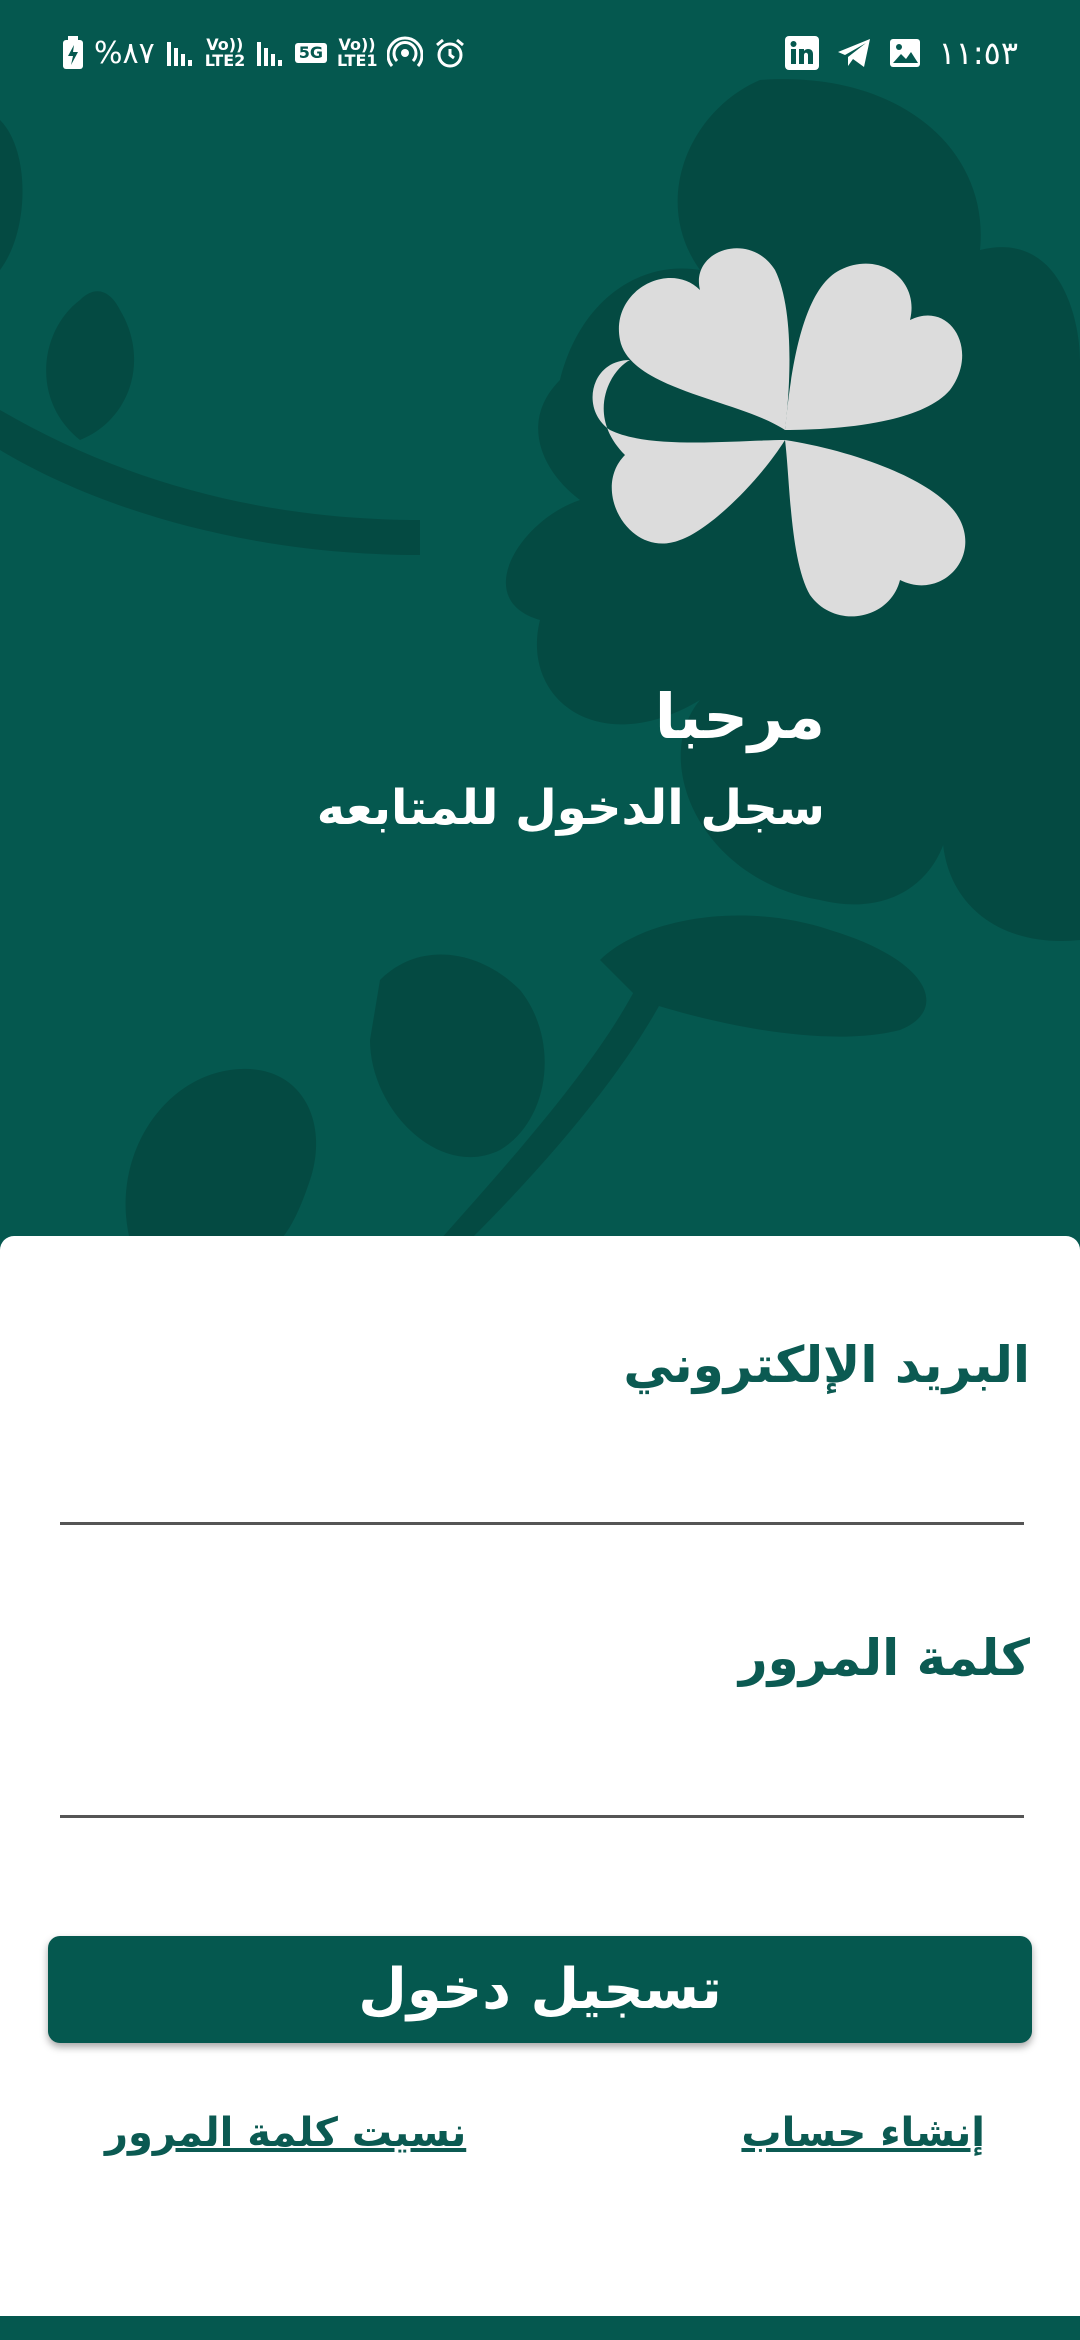 This screenshot has width=1080, height=2340. What do you see at coordinates (73, 53) in the screenshot?
I see `battery-charging-icon` at bounding box center [73, 53].